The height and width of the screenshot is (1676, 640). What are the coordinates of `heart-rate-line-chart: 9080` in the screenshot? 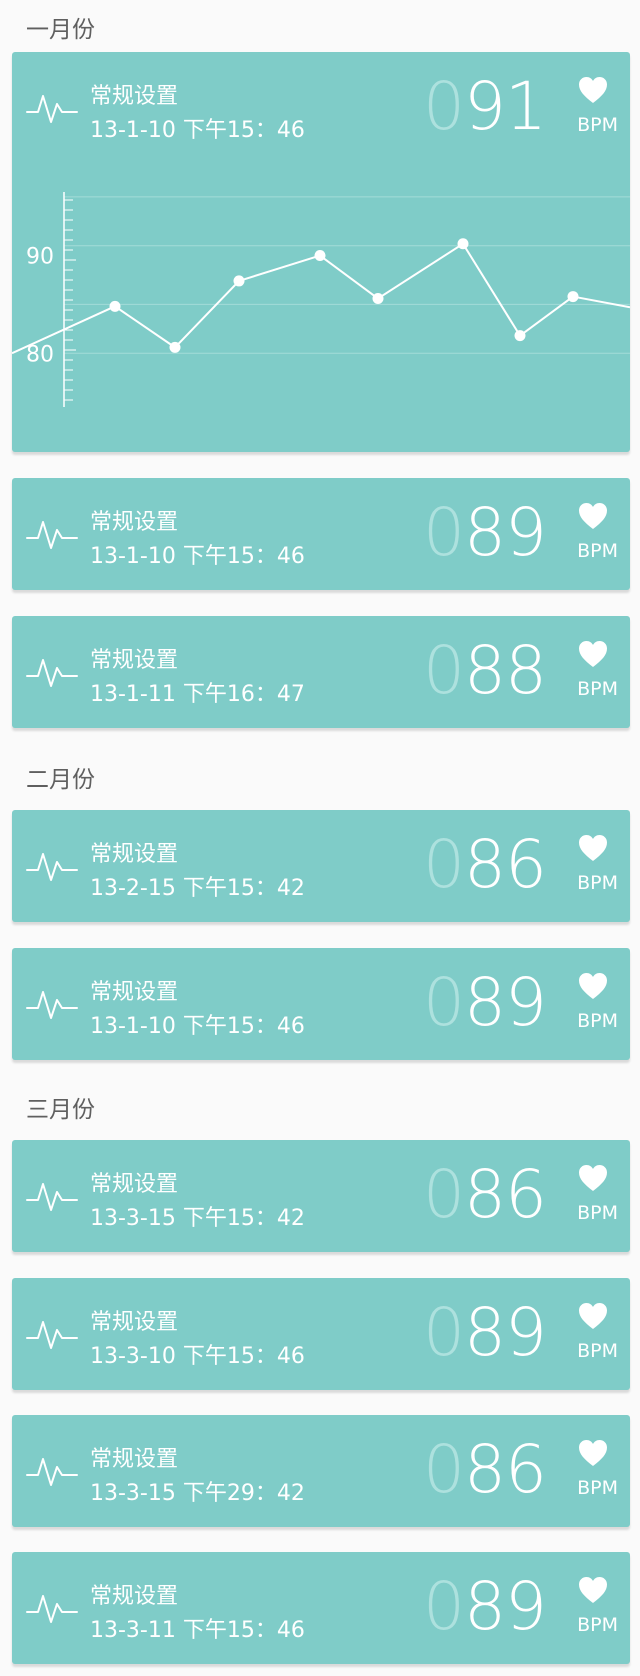 It's located at (321, 299).